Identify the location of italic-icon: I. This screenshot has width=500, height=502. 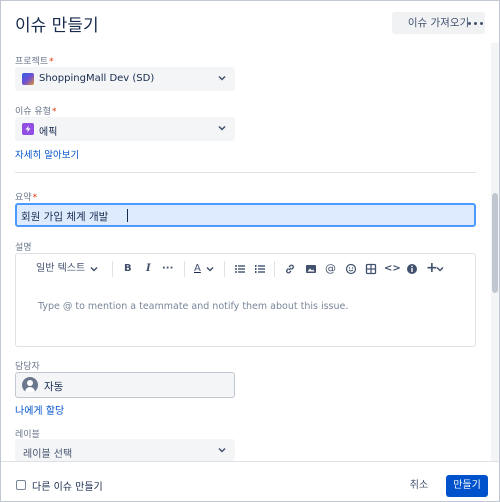
(148, 269).